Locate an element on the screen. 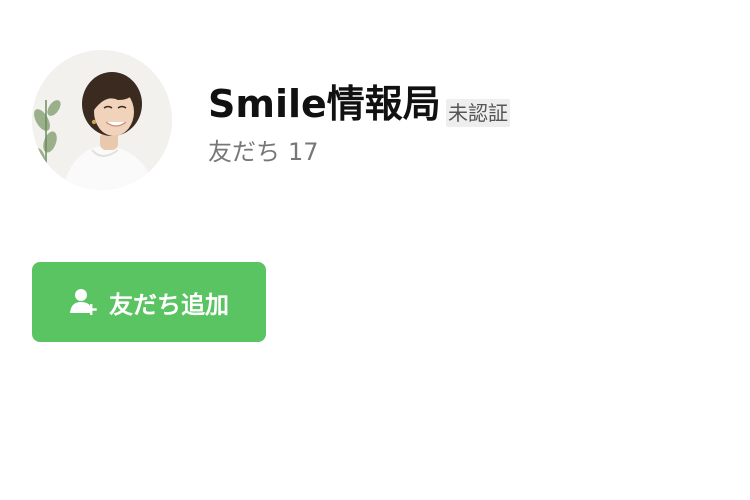 The width and height of the screenshot is (750, 500). verification-badge: 未認証 is located at coordinates (478, 113).